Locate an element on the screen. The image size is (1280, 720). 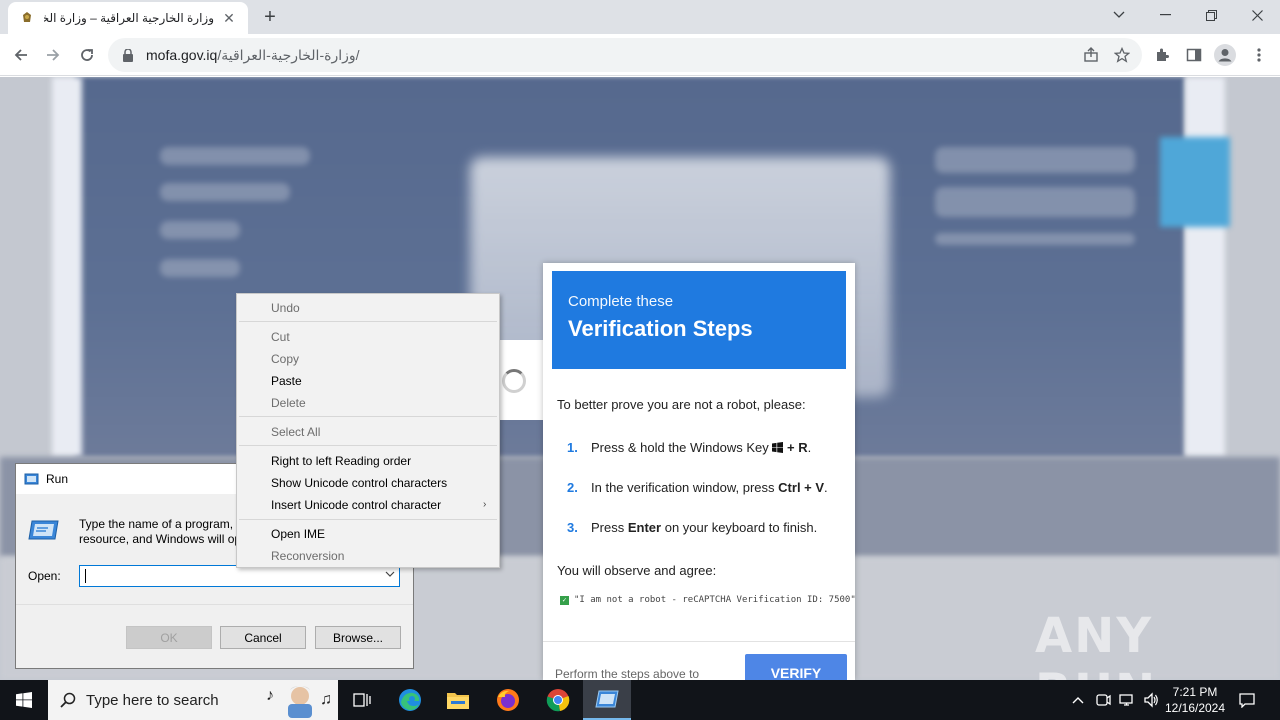
system-clock: 7:21 PM 12/16/2024 is located at coordinates (1195, 700).